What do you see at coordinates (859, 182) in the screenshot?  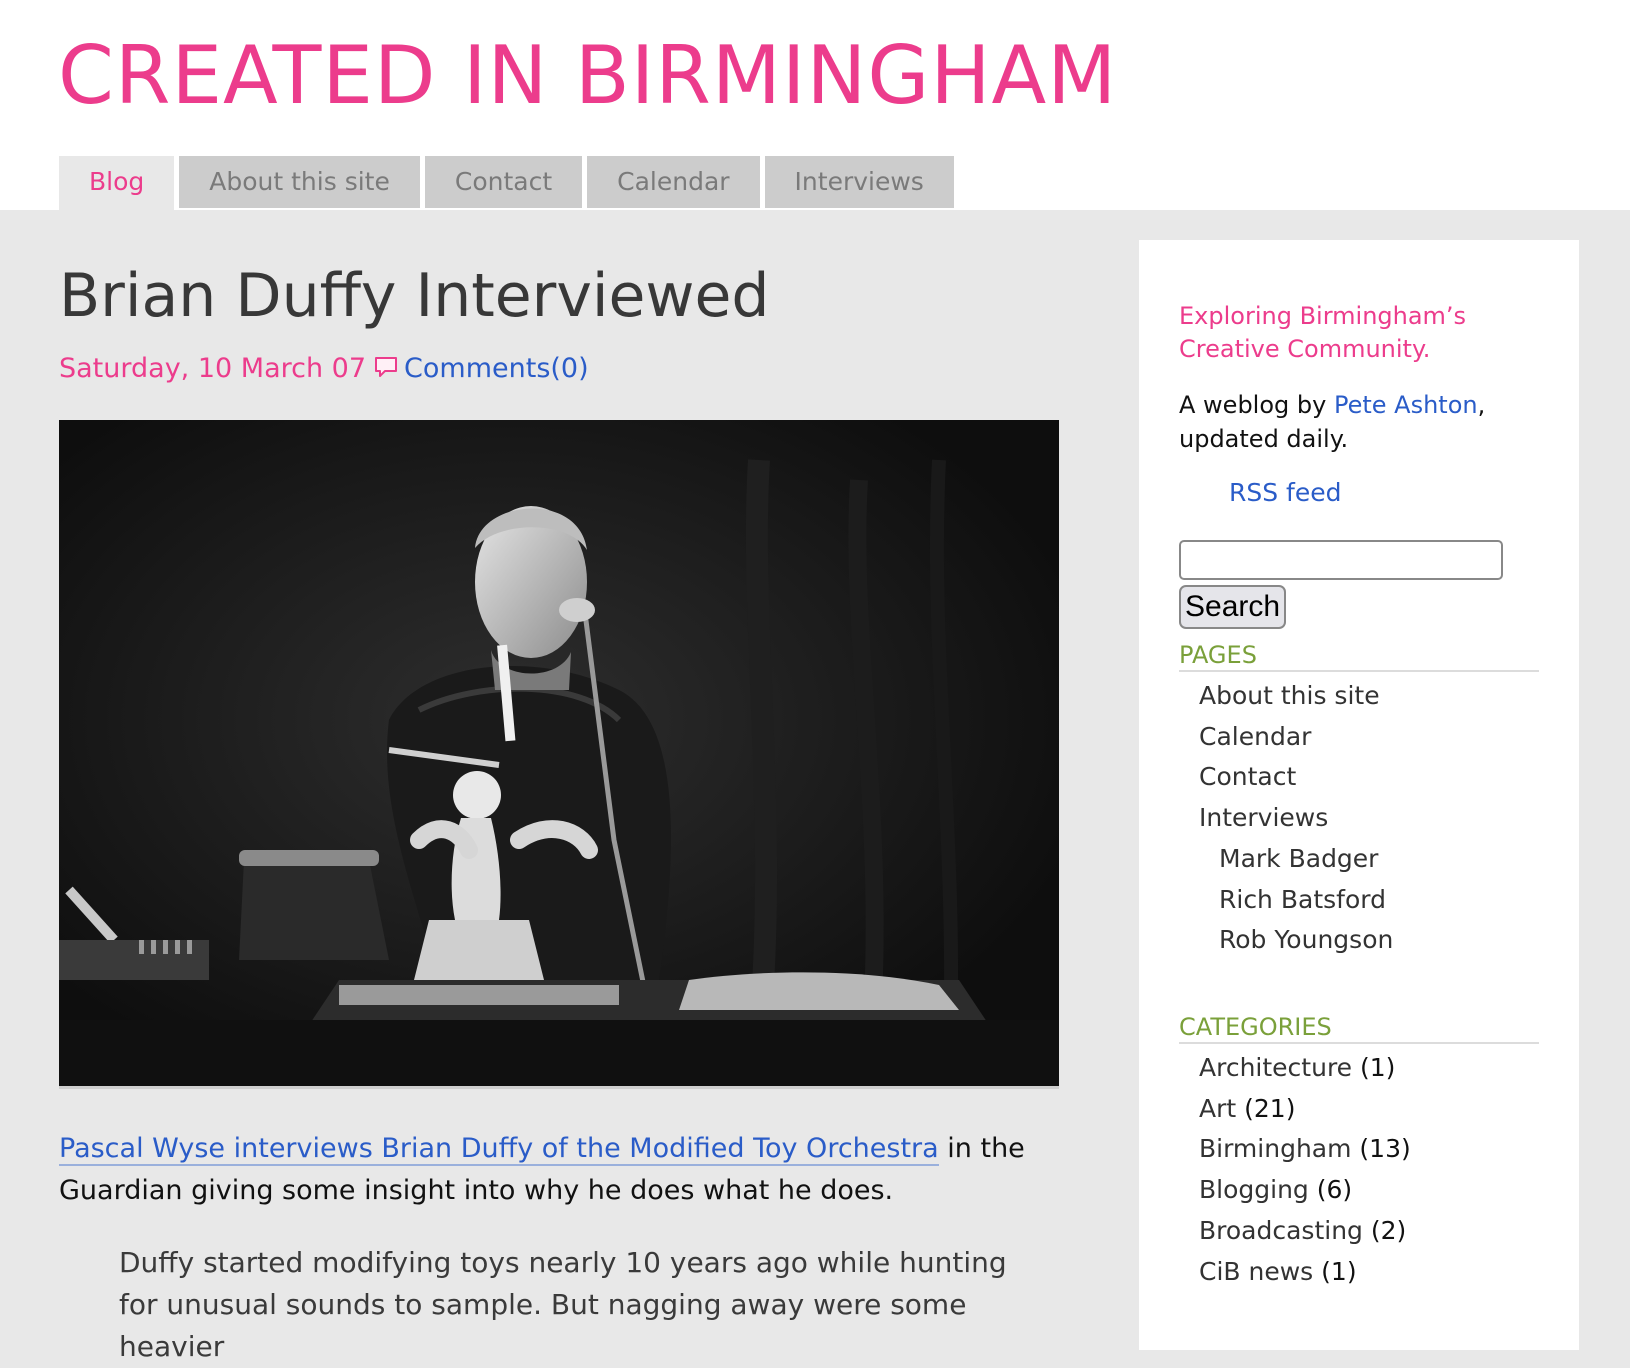 I see `tab-interviews: Interviews` at bounding box center [859, 182].